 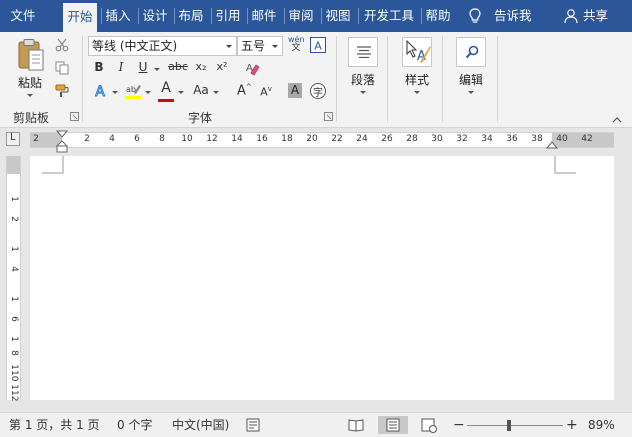 I want to click on svg-text: A, so click(x=100, y=91).